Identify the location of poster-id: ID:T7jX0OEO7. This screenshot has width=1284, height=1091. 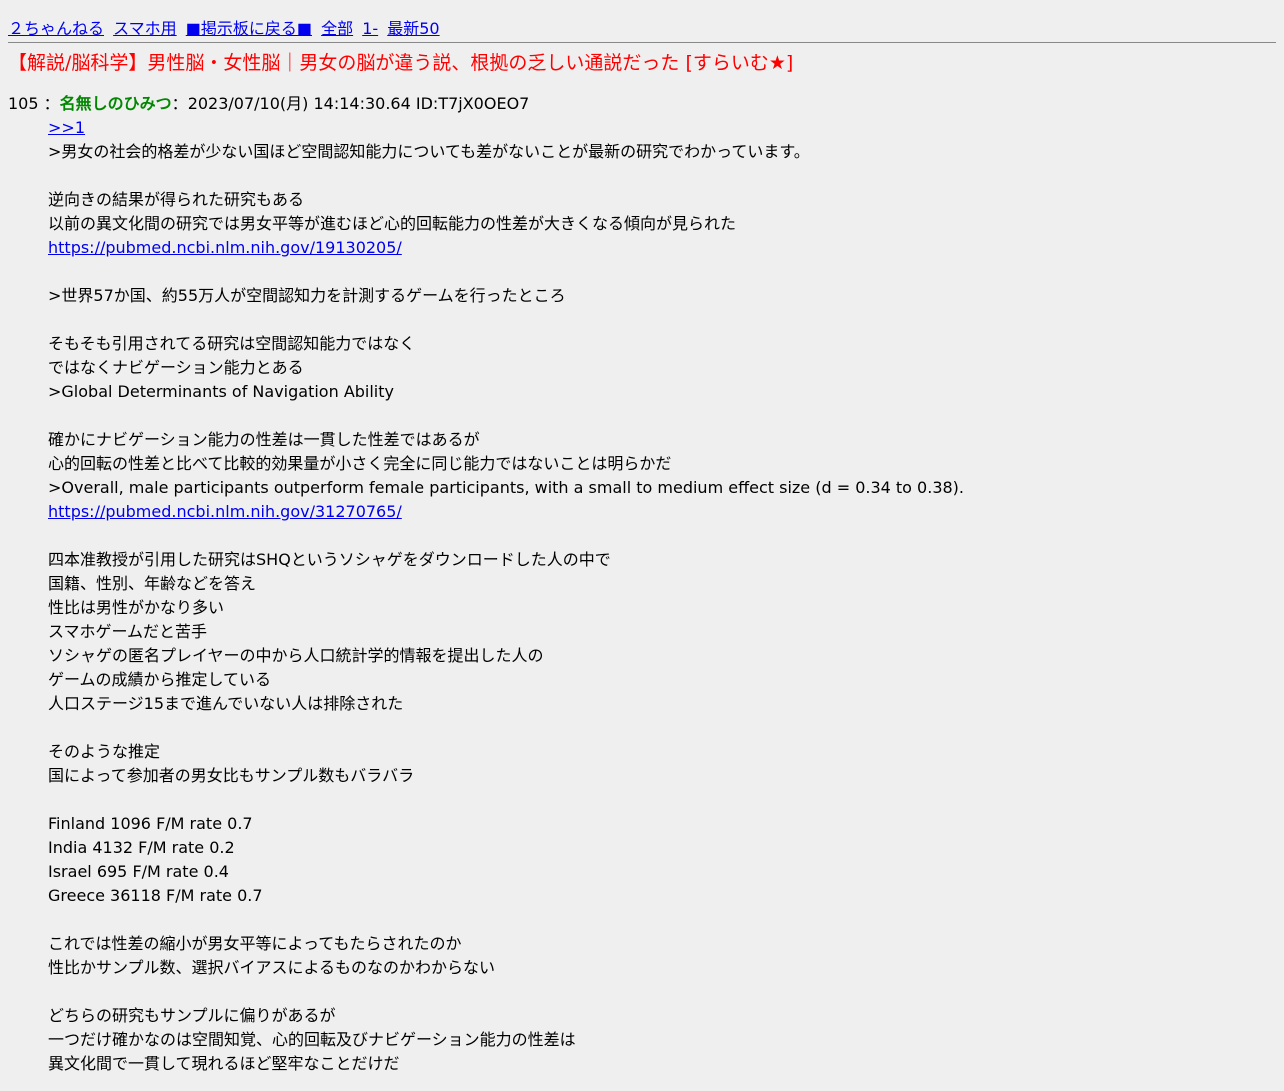
(472, 103).